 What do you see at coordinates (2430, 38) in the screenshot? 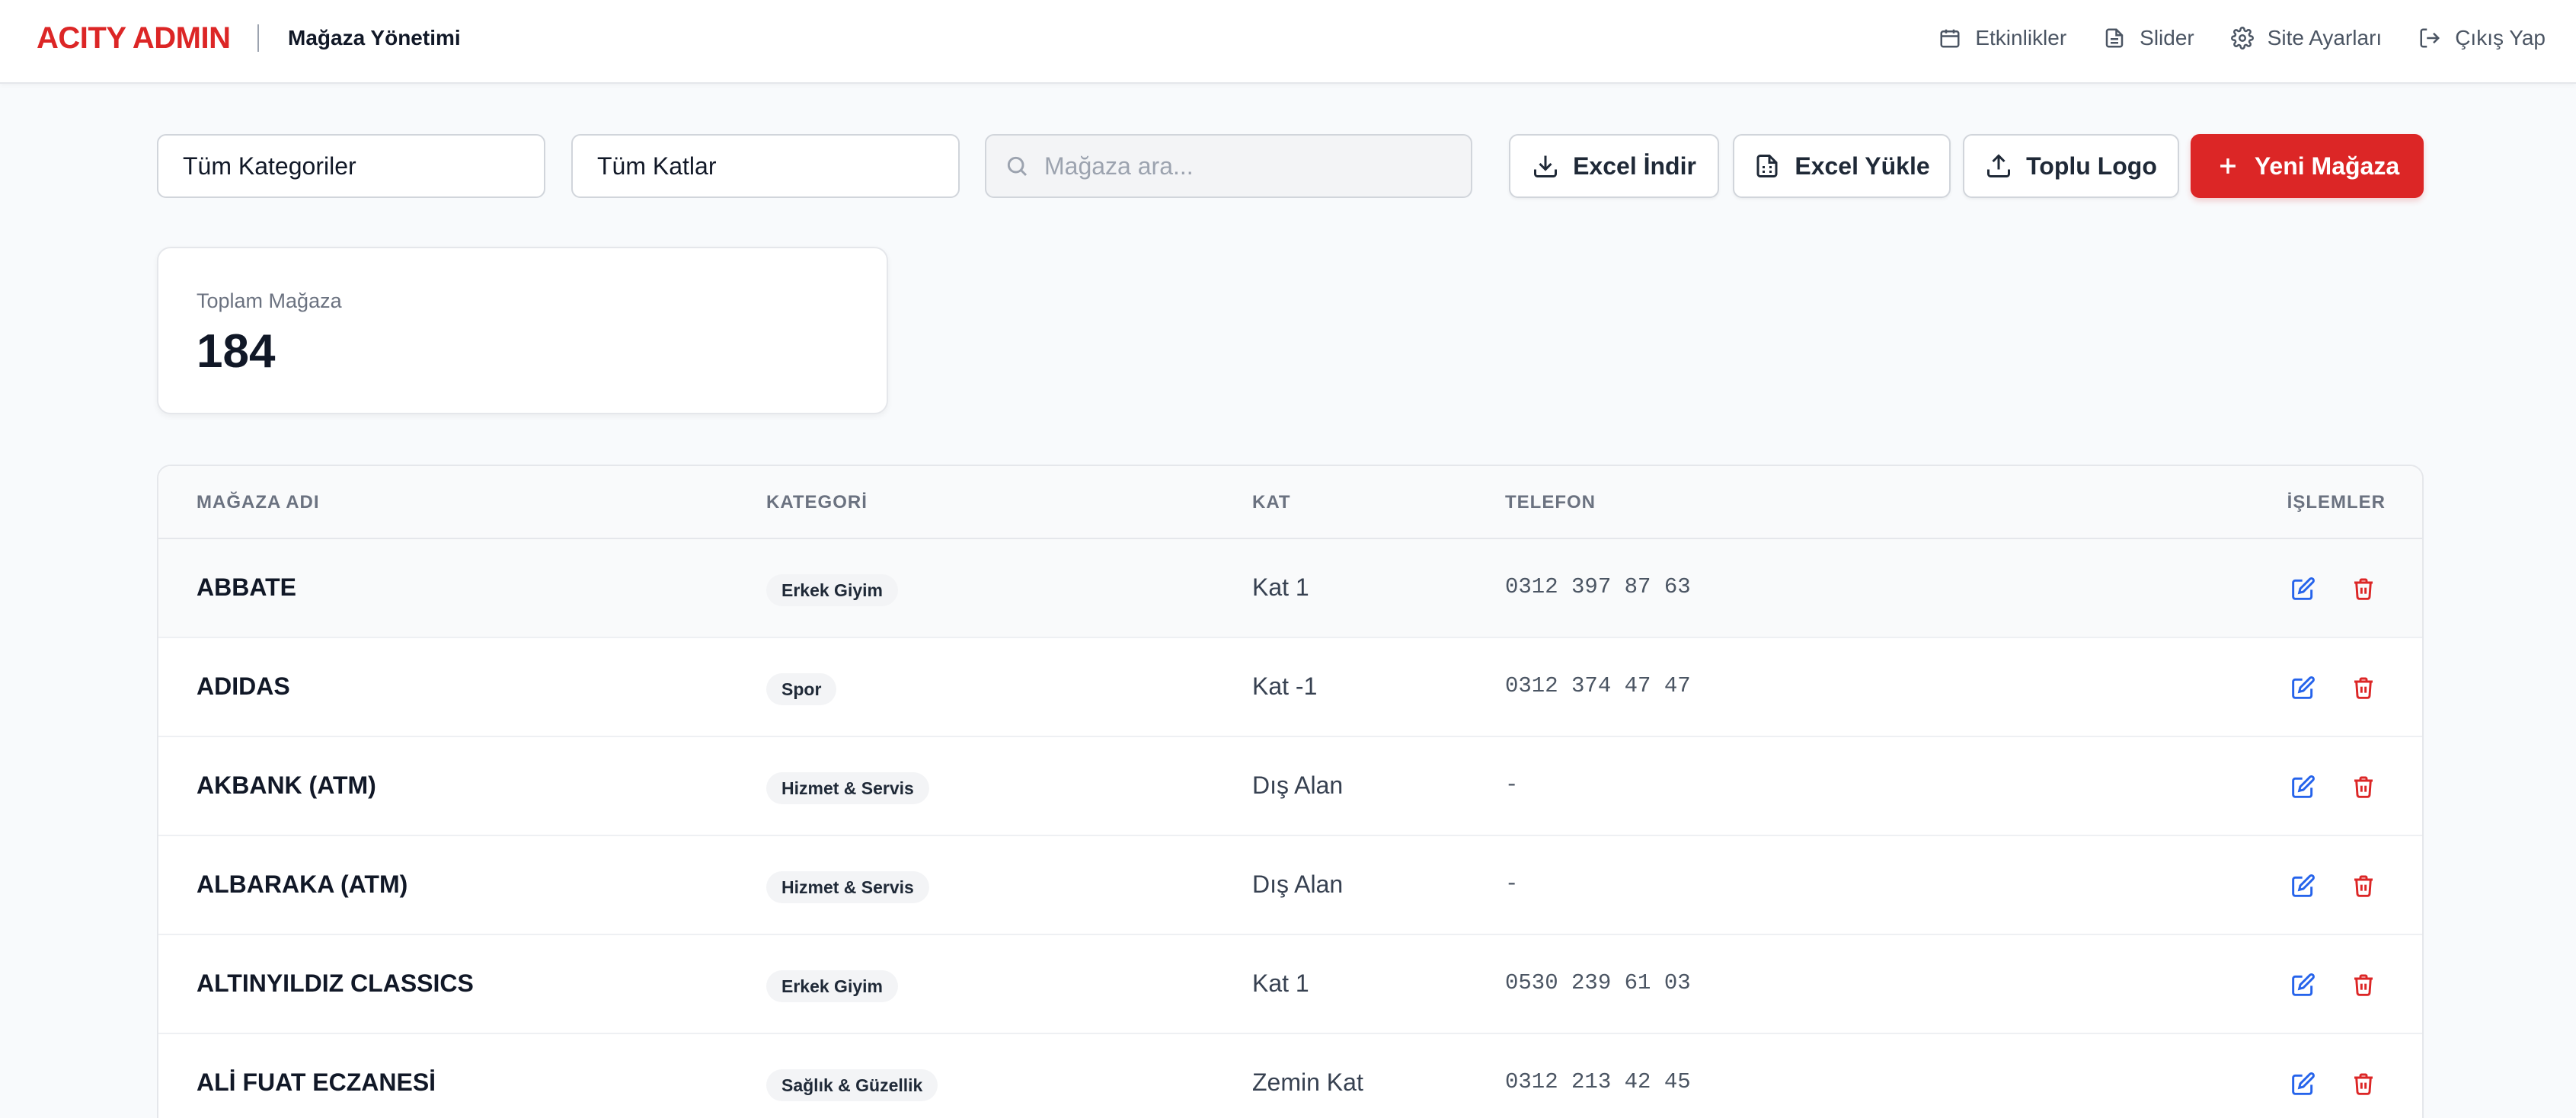
I see `logout-icon` at bounding box center [2430, 38].